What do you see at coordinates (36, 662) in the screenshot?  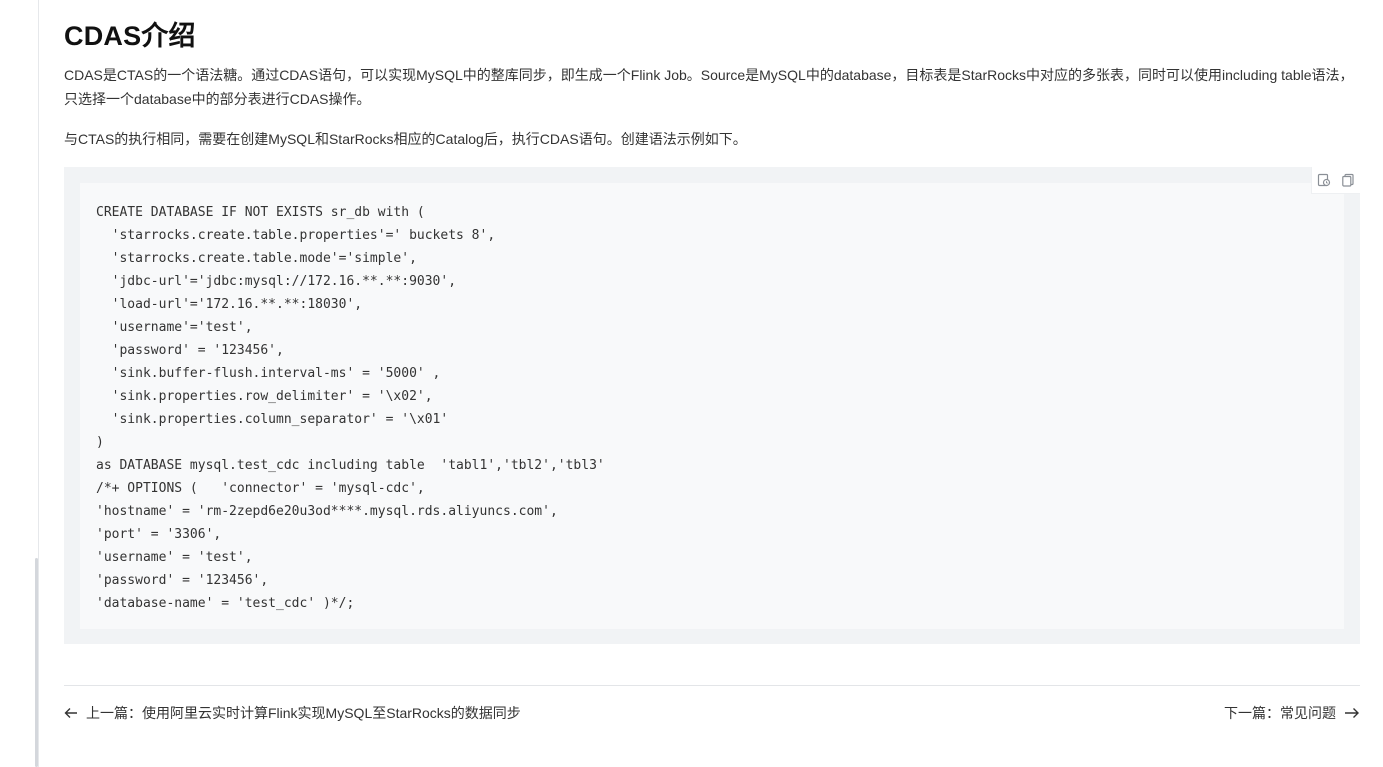 I see `sidebar-scrollbar` at bounding box center [36, 662].